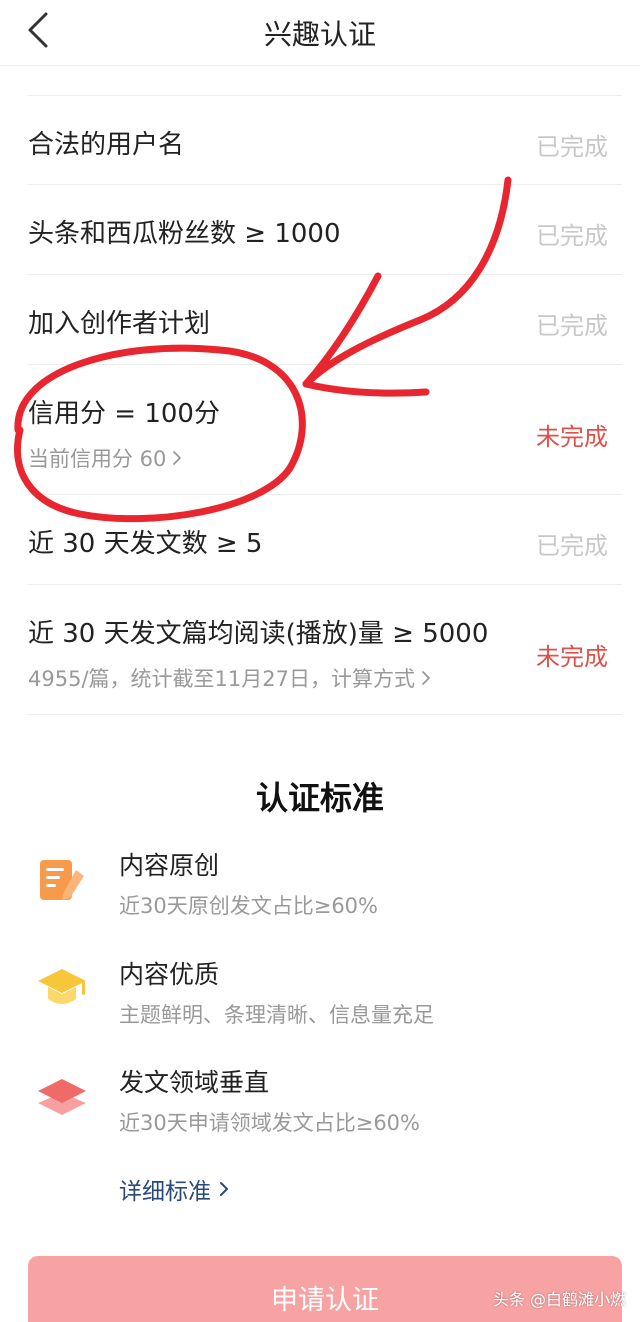 This screenshot has height=1322, width=640. I want to click on layers-icon, so click(62, 1097).